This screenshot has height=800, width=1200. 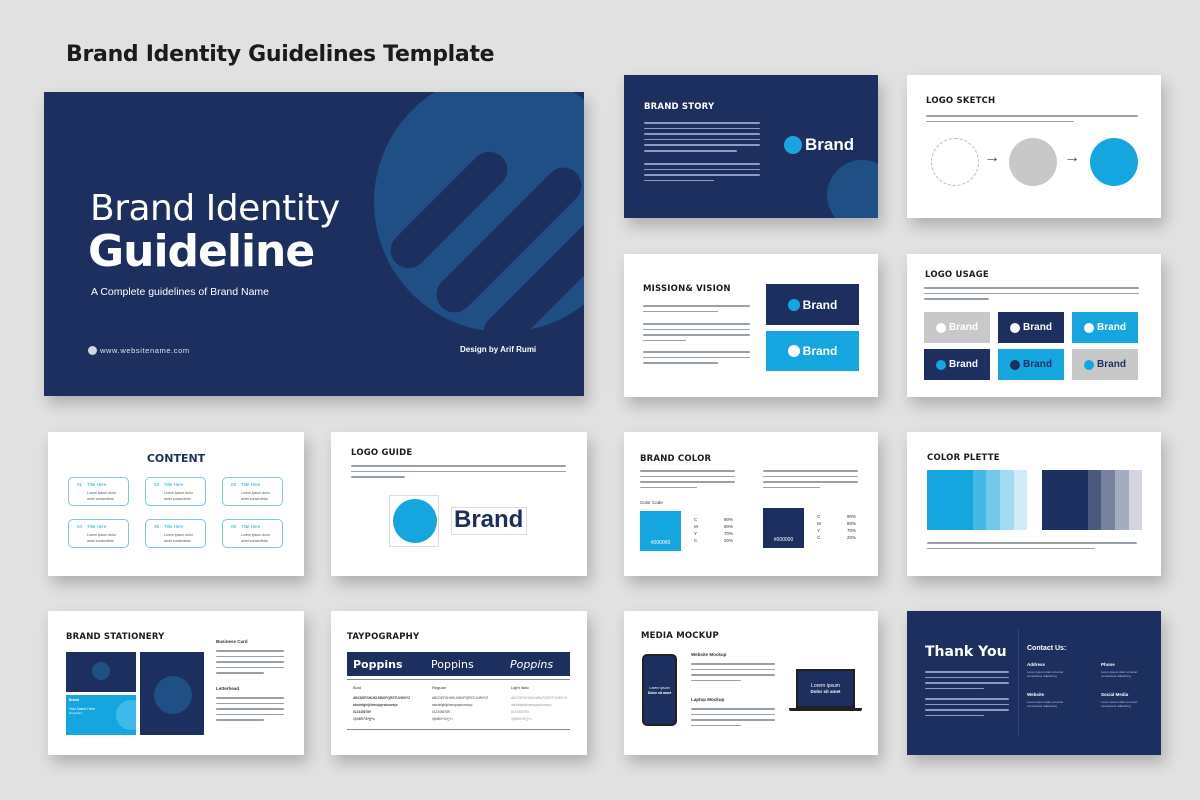 I want to click on divider, so click(x=458, y=679).